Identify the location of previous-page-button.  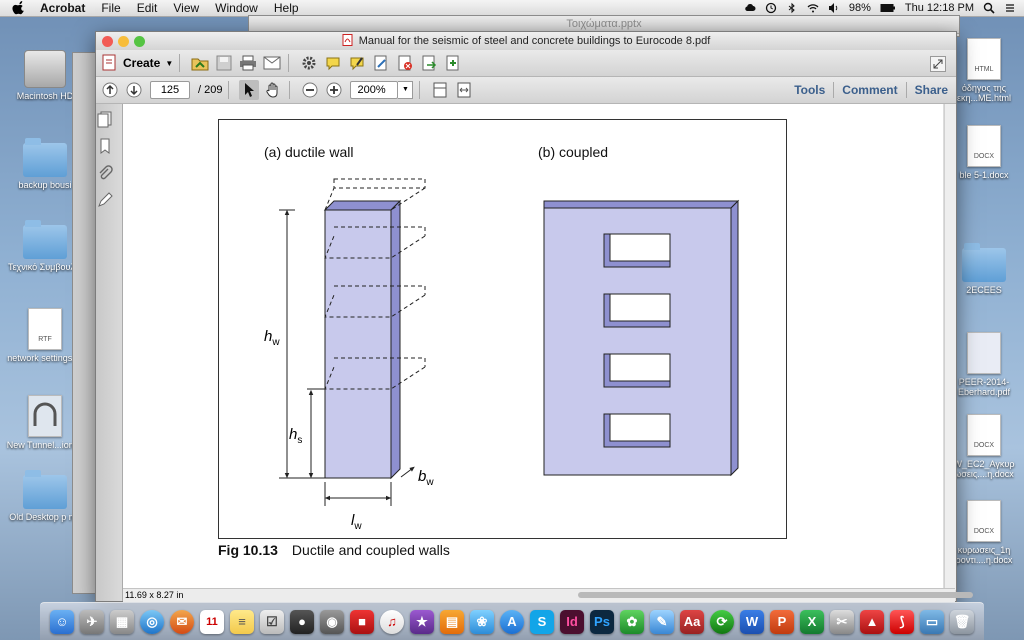
(110, 90).